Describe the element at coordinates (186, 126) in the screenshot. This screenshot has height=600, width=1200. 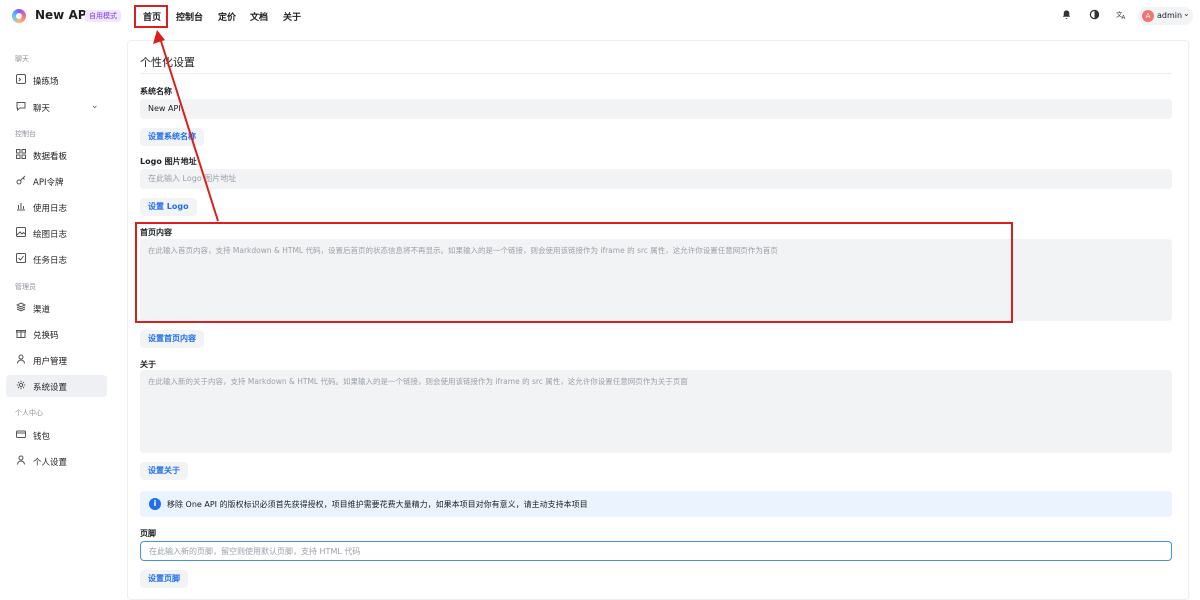
I see `annotation-arrow` at that location.